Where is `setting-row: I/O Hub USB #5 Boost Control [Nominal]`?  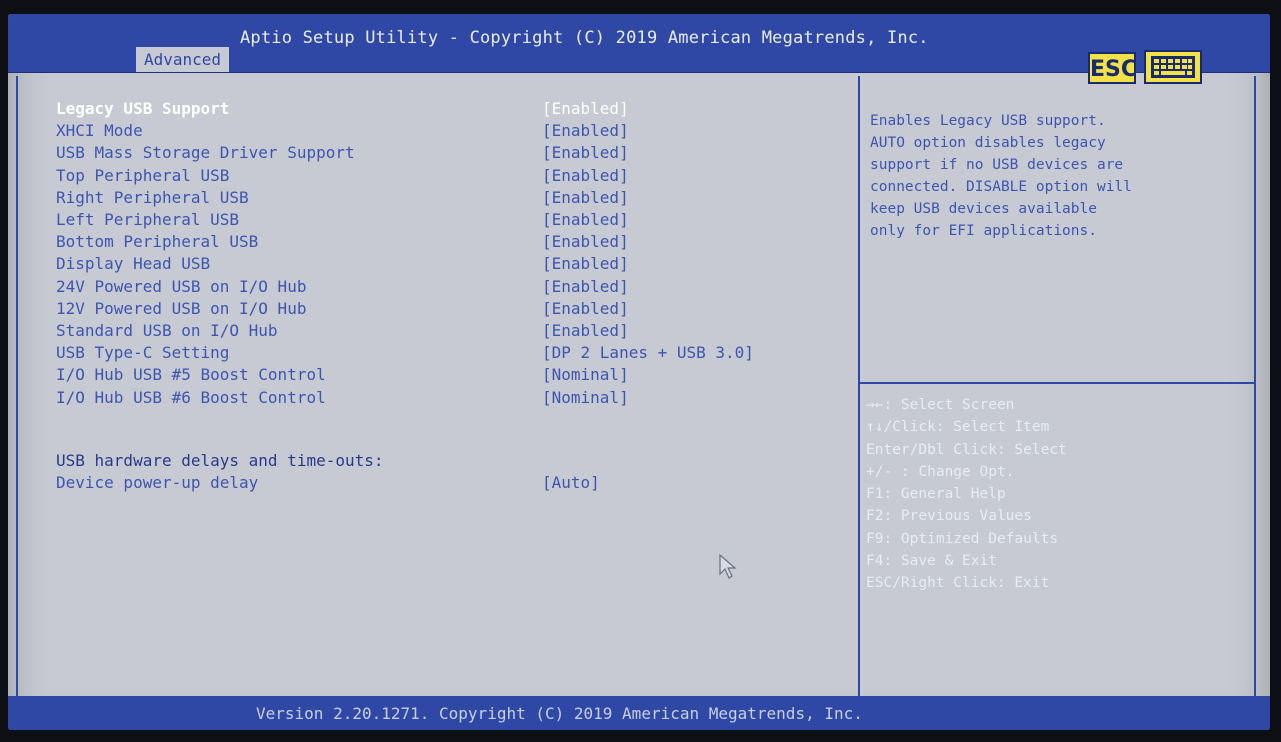 setting-row: I/O Hub USB #5 Boost Control [Nominal] is located at coordinates (418, 375).